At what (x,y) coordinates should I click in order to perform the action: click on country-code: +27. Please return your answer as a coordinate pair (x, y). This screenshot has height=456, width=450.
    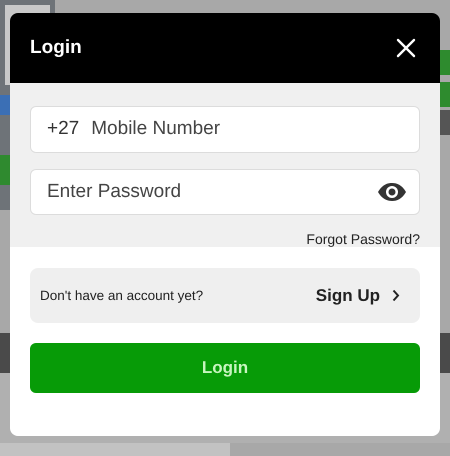
    Looking at the image, I should click on (63, 129).